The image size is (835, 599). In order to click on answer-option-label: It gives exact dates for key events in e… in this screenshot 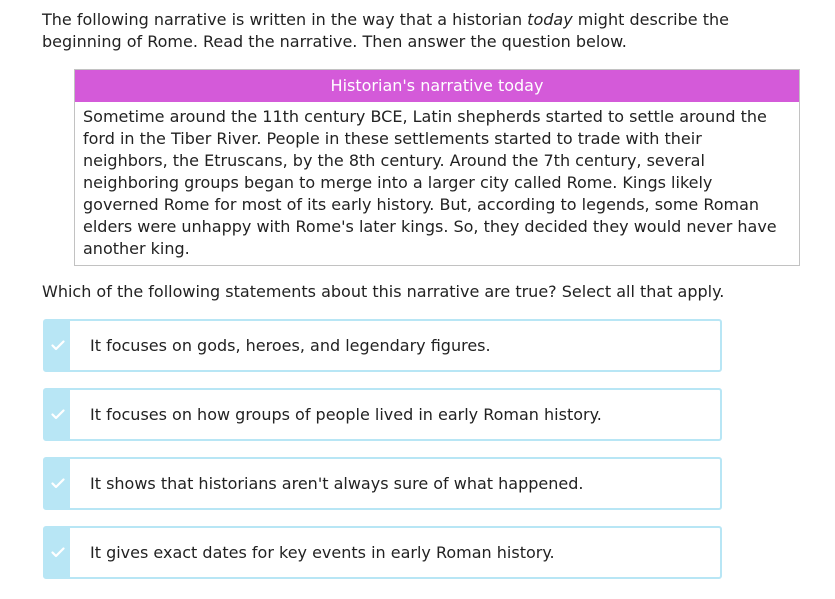, I will do `click(322, 552)`.